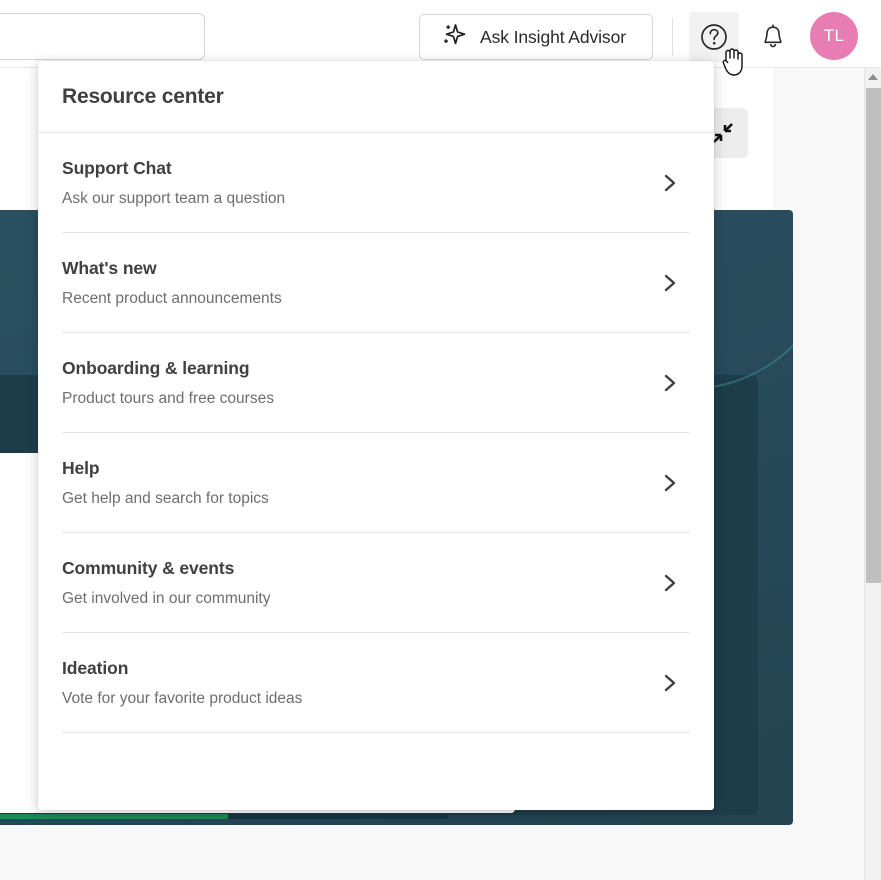 Image resolution: width=881 pixels, height=880 pixels. I want to click on resource-center-header: Resource center, so click(376, 97).